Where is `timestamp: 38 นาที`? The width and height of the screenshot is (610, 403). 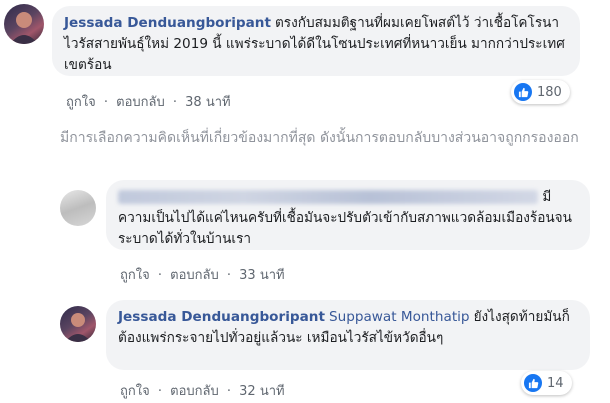
timestamp: 38 นาที is located at coordinates (207, 102).